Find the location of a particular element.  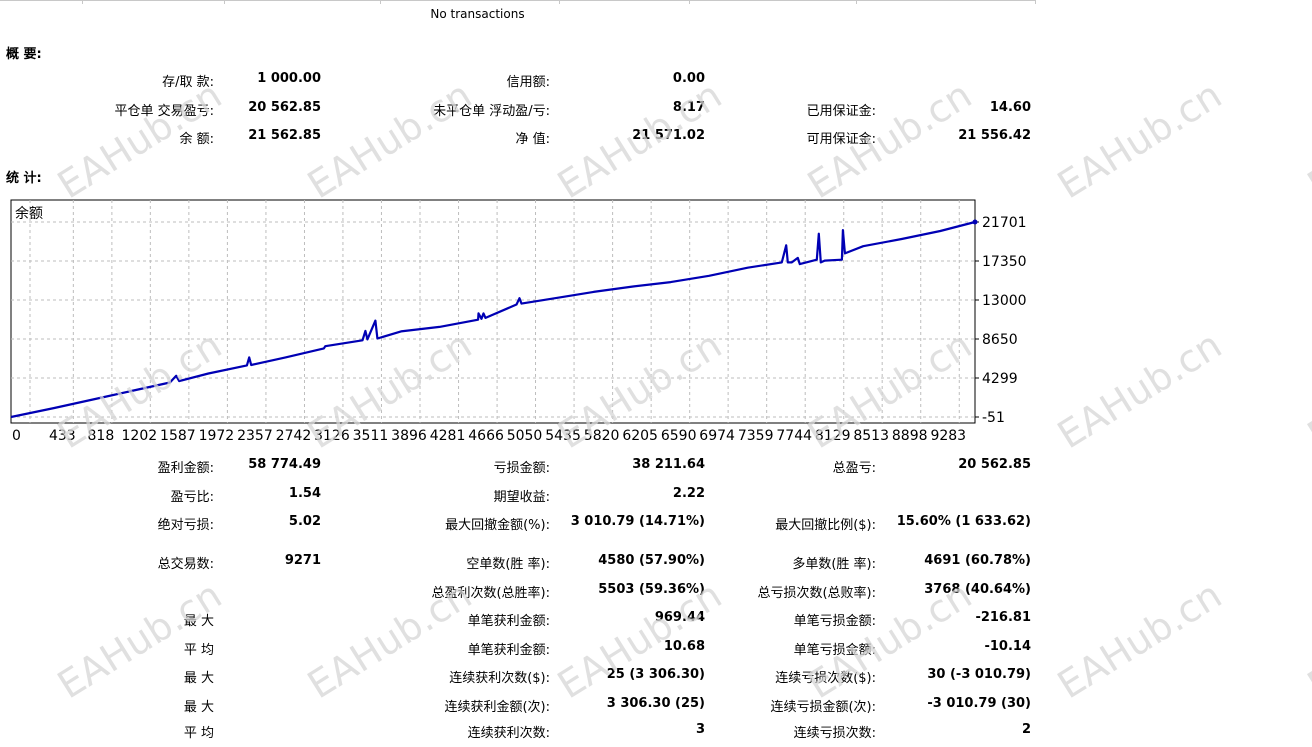

x-tick-label: 2357 is located at coordinates (255, 436).